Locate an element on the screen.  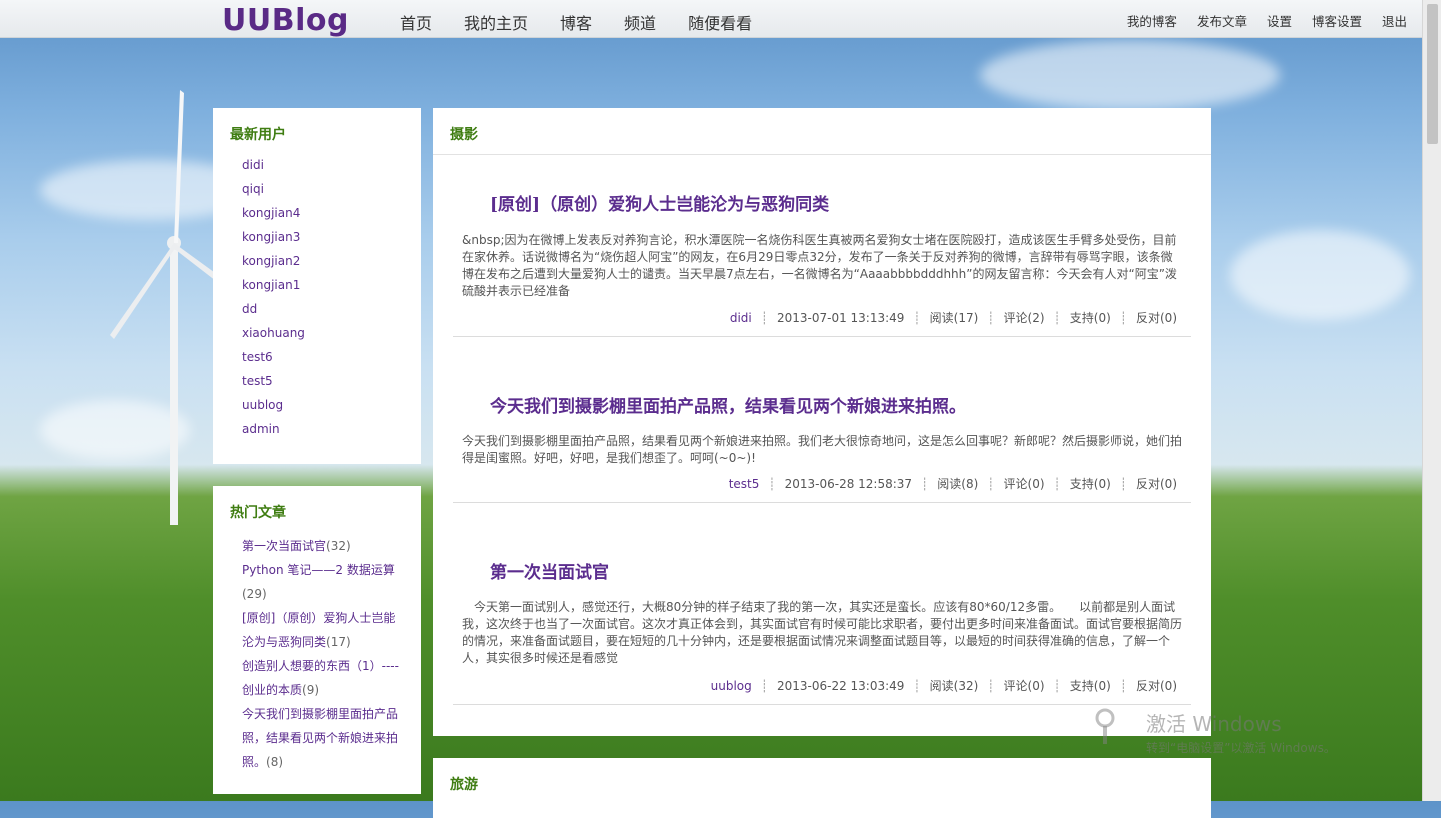
list-item: 第一次当面试官(32) is located at coordinates (324, 546).